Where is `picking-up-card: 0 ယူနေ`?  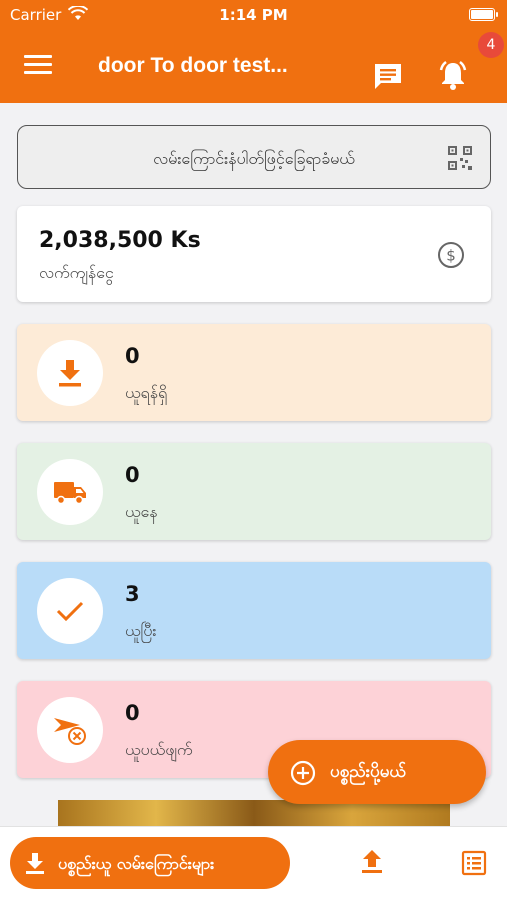
picking-up-card: 0 ယူနေ is located at coordinates (254, 491).